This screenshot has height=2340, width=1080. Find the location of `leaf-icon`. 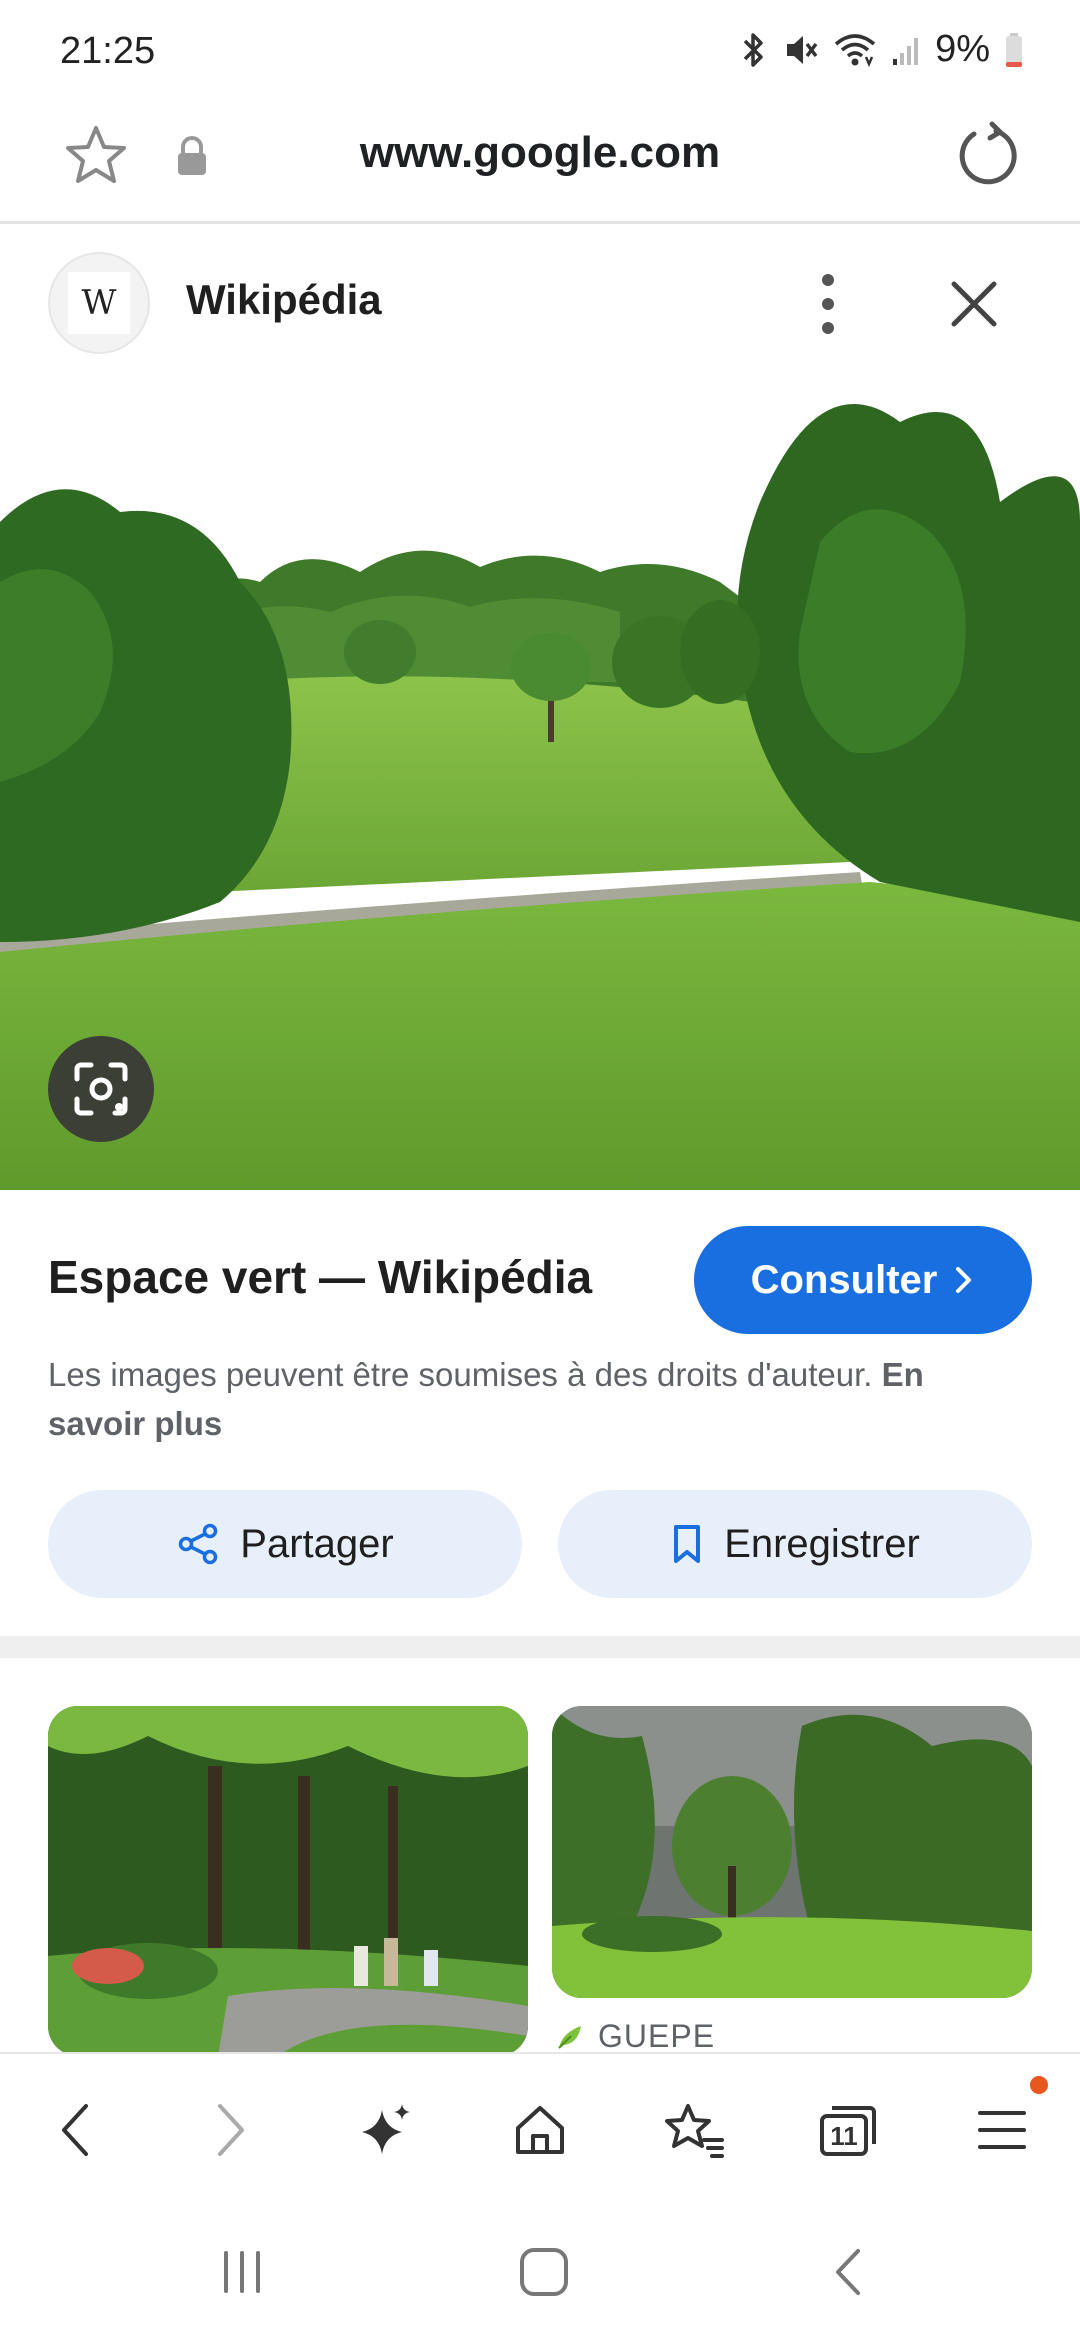

leaf-icon is located at coordinates (569, 2037).